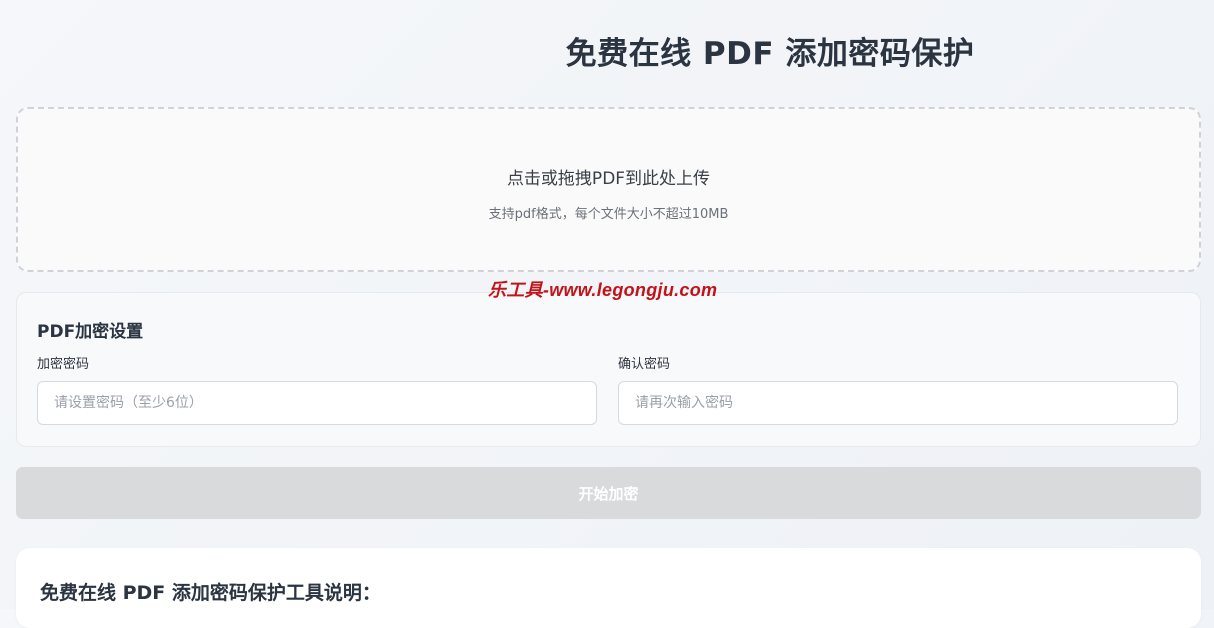 The image size is (1214, 628). I want to click on start-encrypt-button: 开始加密, so click(608, 493).